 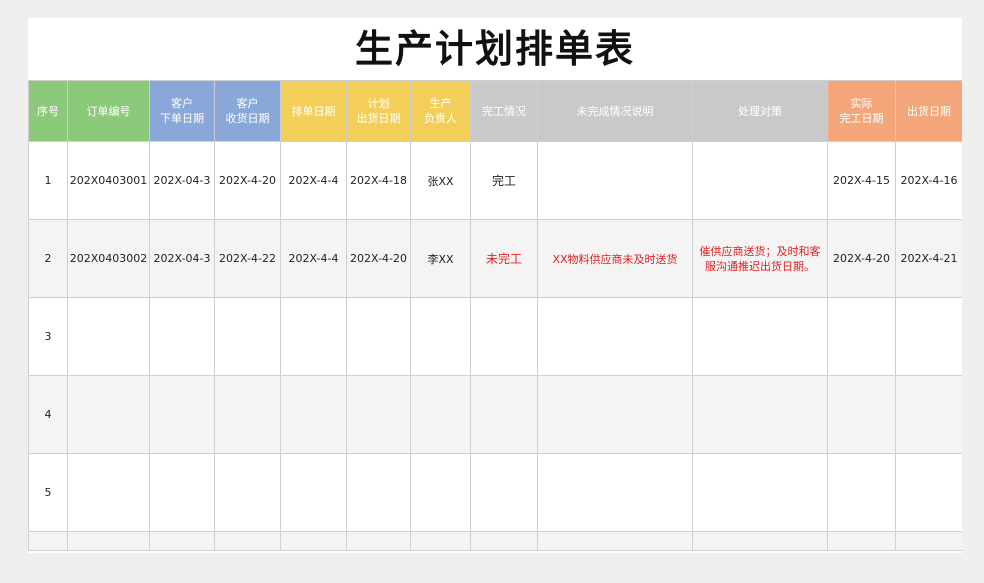 What do you see at coordinates (48, 414) in the screenshot?
I see `cell-no: 4` at bounding box center [48, 414].